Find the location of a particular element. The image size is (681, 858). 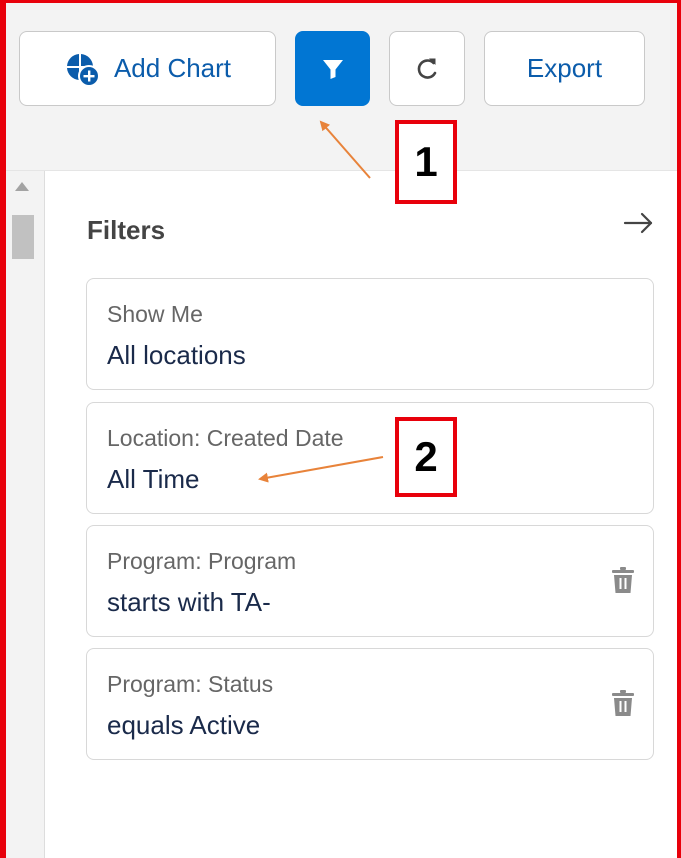

annotation-callout-2: 2 is located at coordinates (426, 457).